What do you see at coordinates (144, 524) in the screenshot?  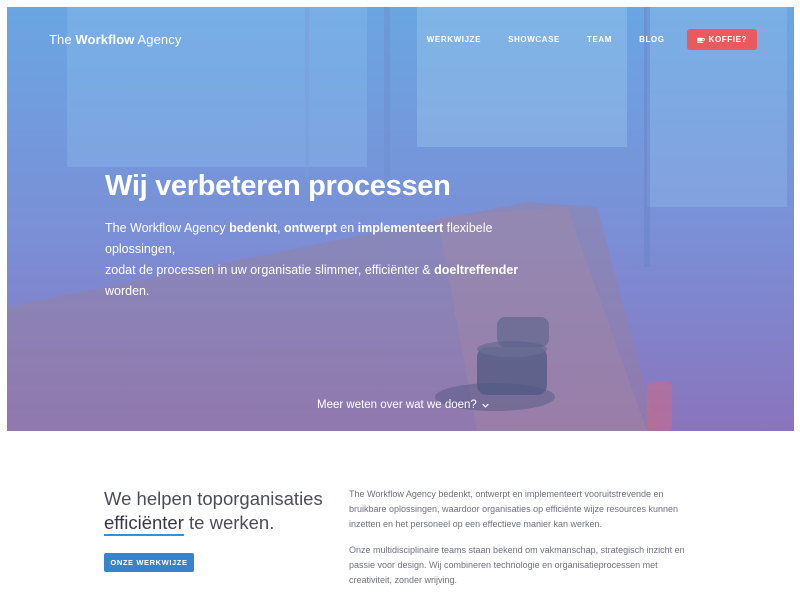 I see `intro-heading-highlight: efficiënter` at bounding box center [144, 524].